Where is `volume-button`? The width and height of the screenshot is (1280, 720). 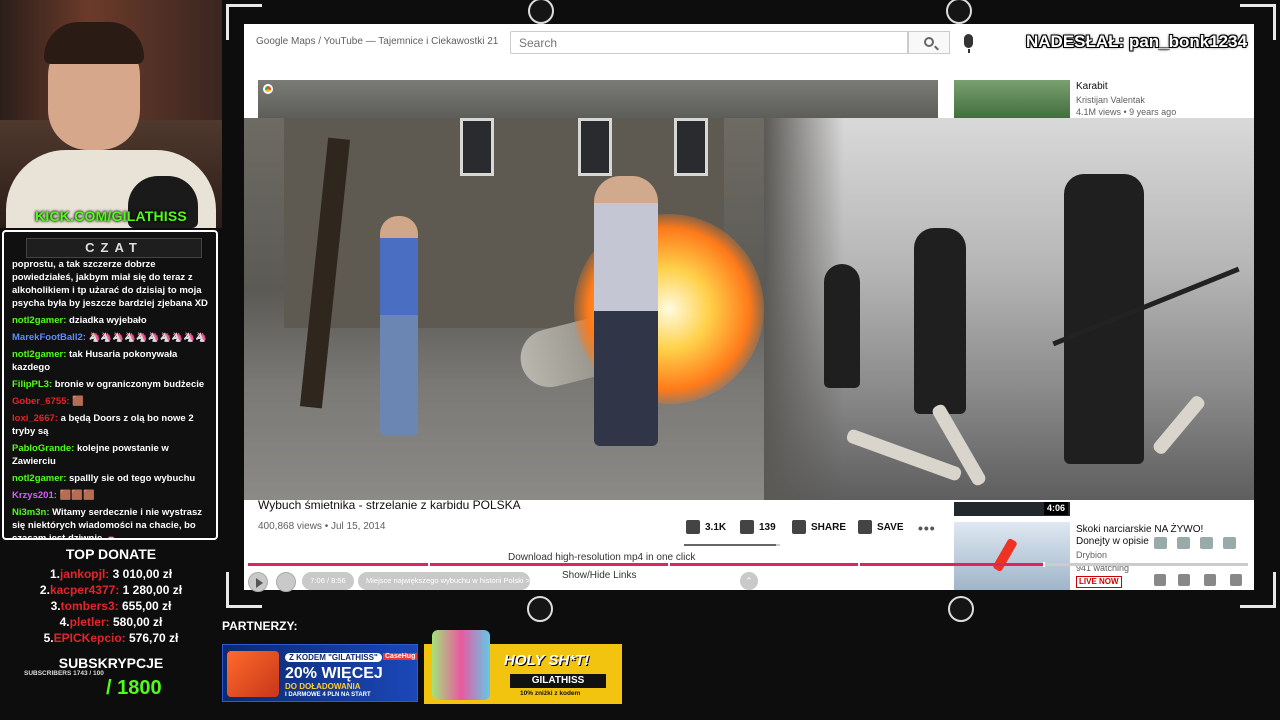
volume-button is located at coordinates (286, 582).